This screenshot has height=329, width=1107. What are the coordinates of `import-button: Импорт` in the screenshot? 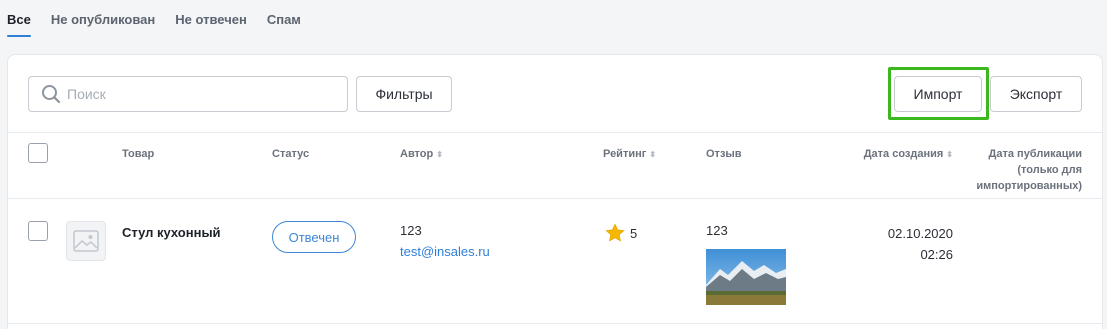 It's located at (938, 94).